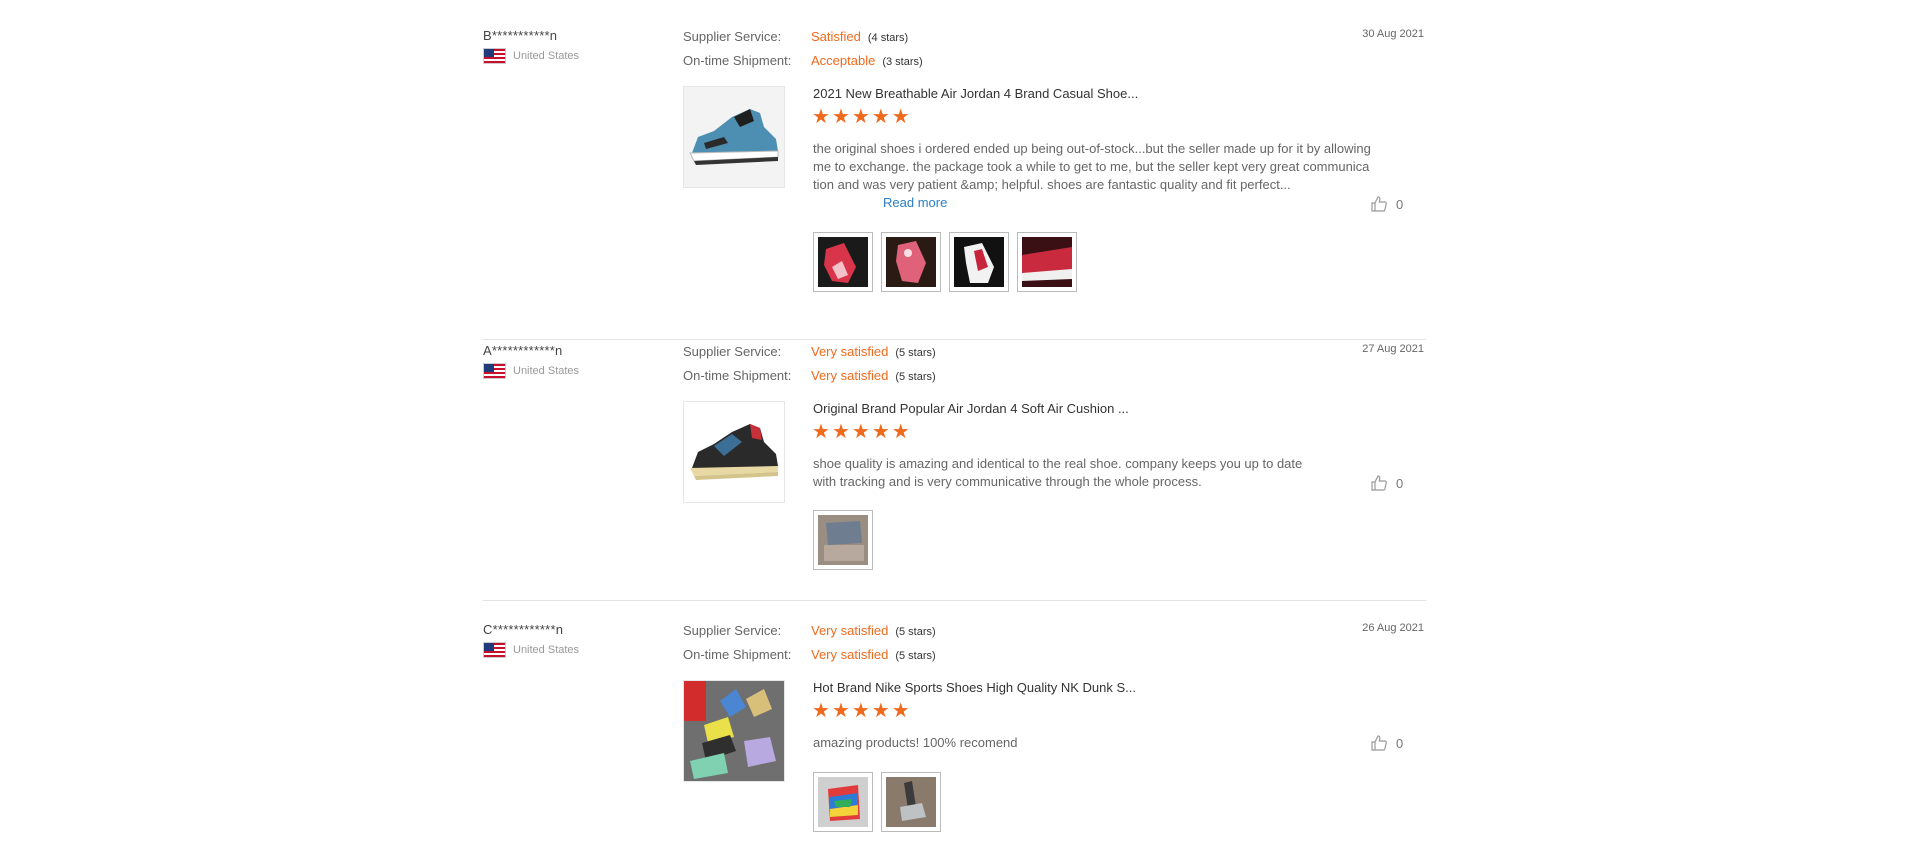 Image resolution: width=1922 pixels, height=852 pixels. Describe the element at coordinates (523, 629) in the screenshot. I see `reviewer-name: C************n` at that location.